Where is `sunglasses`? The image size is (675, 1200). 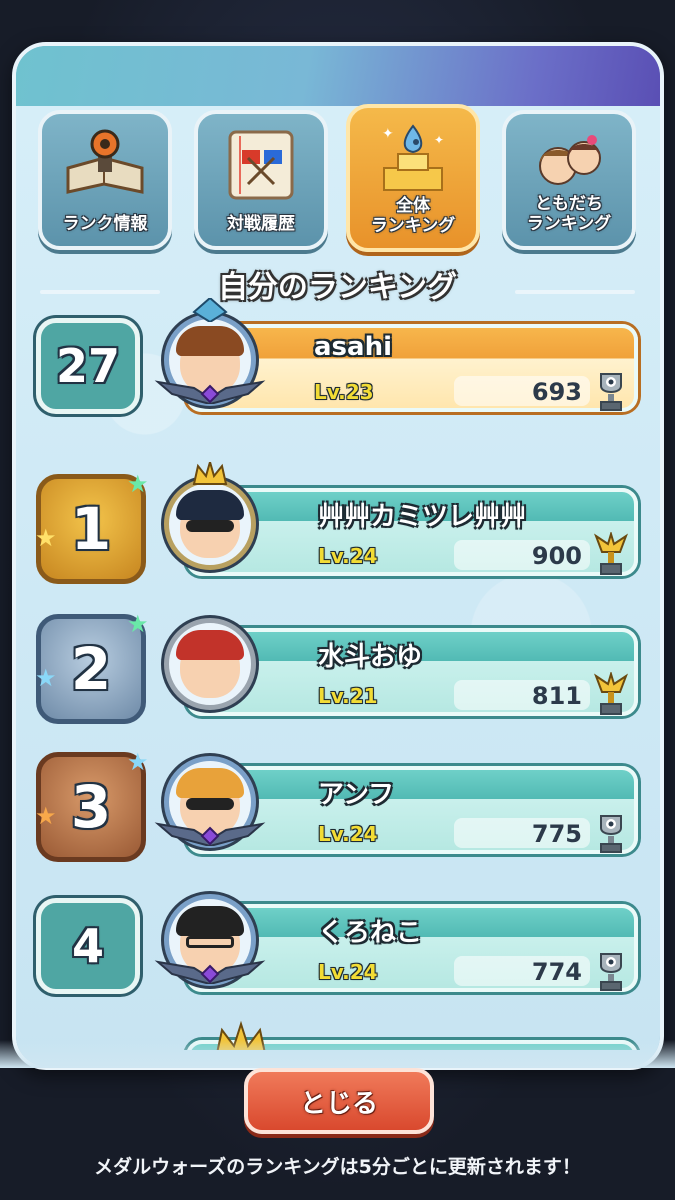 sunglasses is located at coordinates (210, 526).